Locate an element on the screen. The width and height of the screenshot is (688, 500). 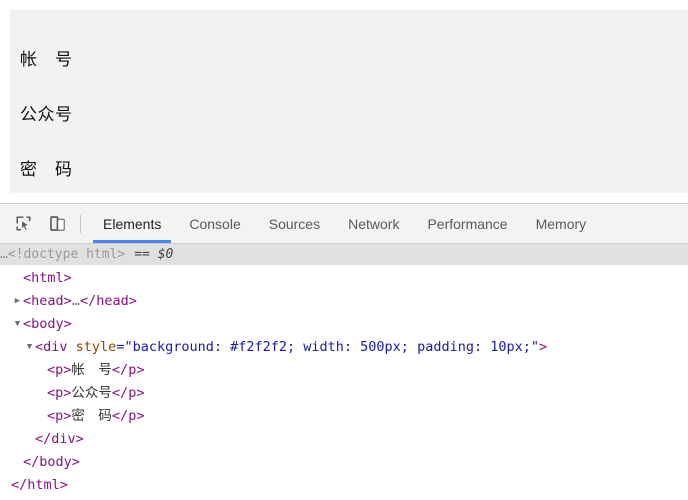
tab-elements: Elements is located at coordinates (132, 223).